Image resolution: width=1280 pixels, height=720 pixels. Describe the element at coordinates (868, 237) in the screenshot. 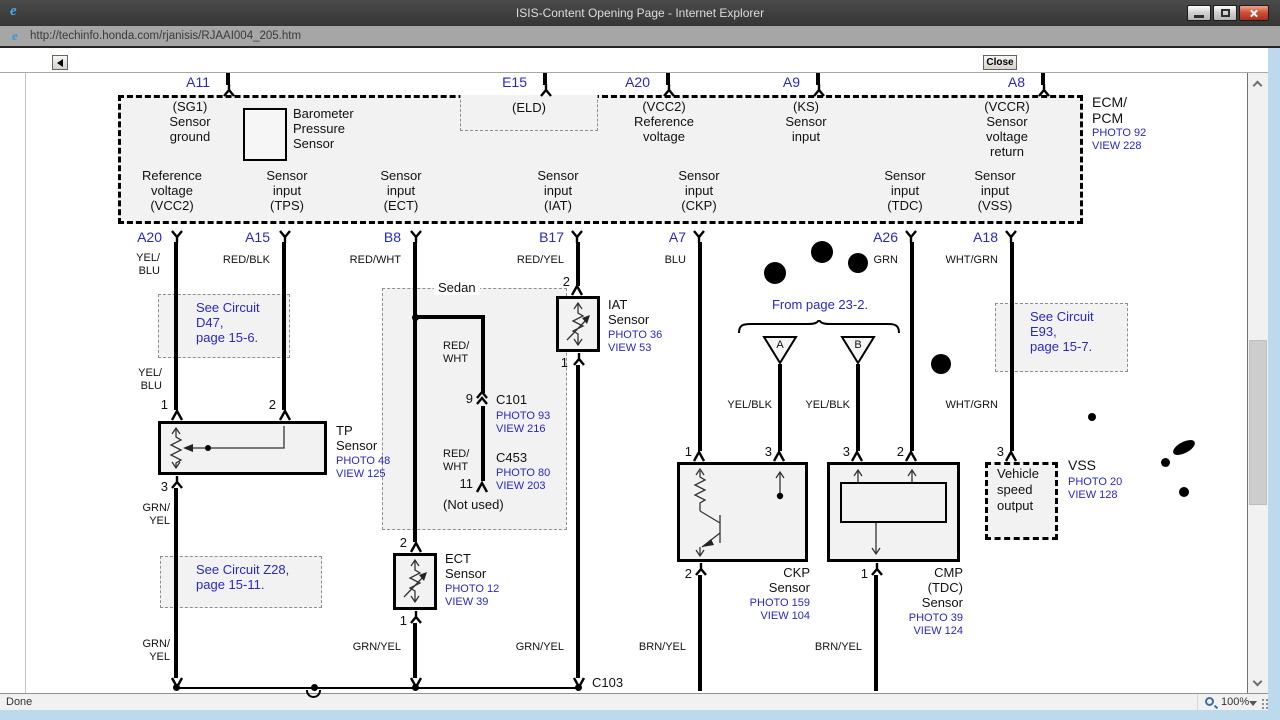

I see `connector-a26: A26` at that location.